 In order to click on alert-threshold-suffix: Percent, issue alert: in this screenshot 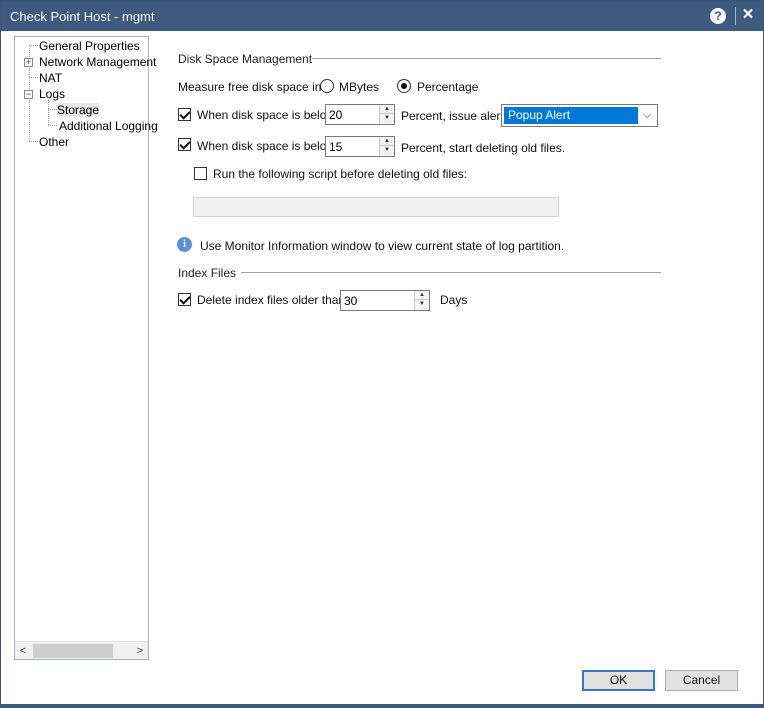, I will do `click(454, 116)`.